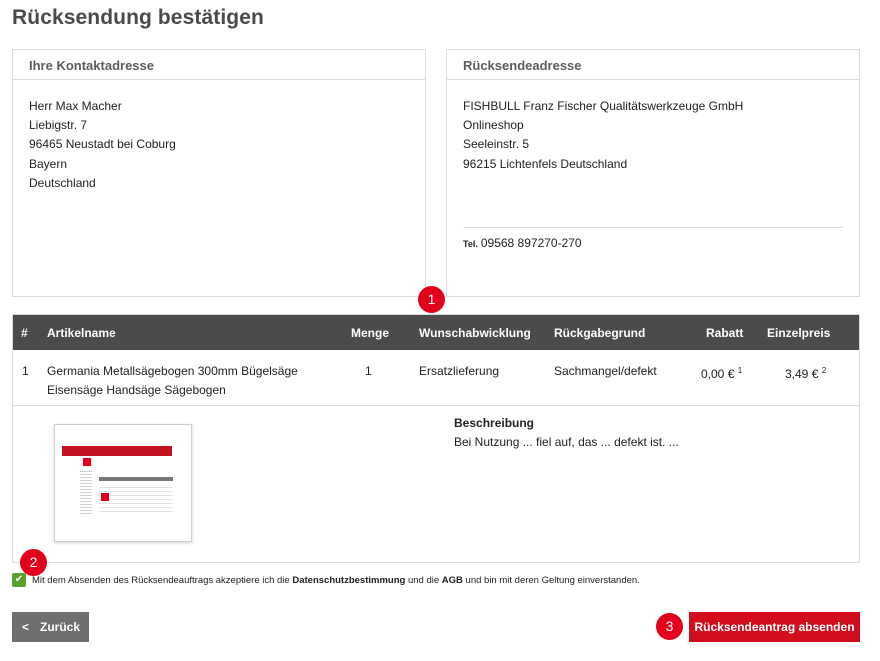  Describe the element at coordinates (60, 627) in the screenshot. I see `back-button-label: Zurück` at that location.